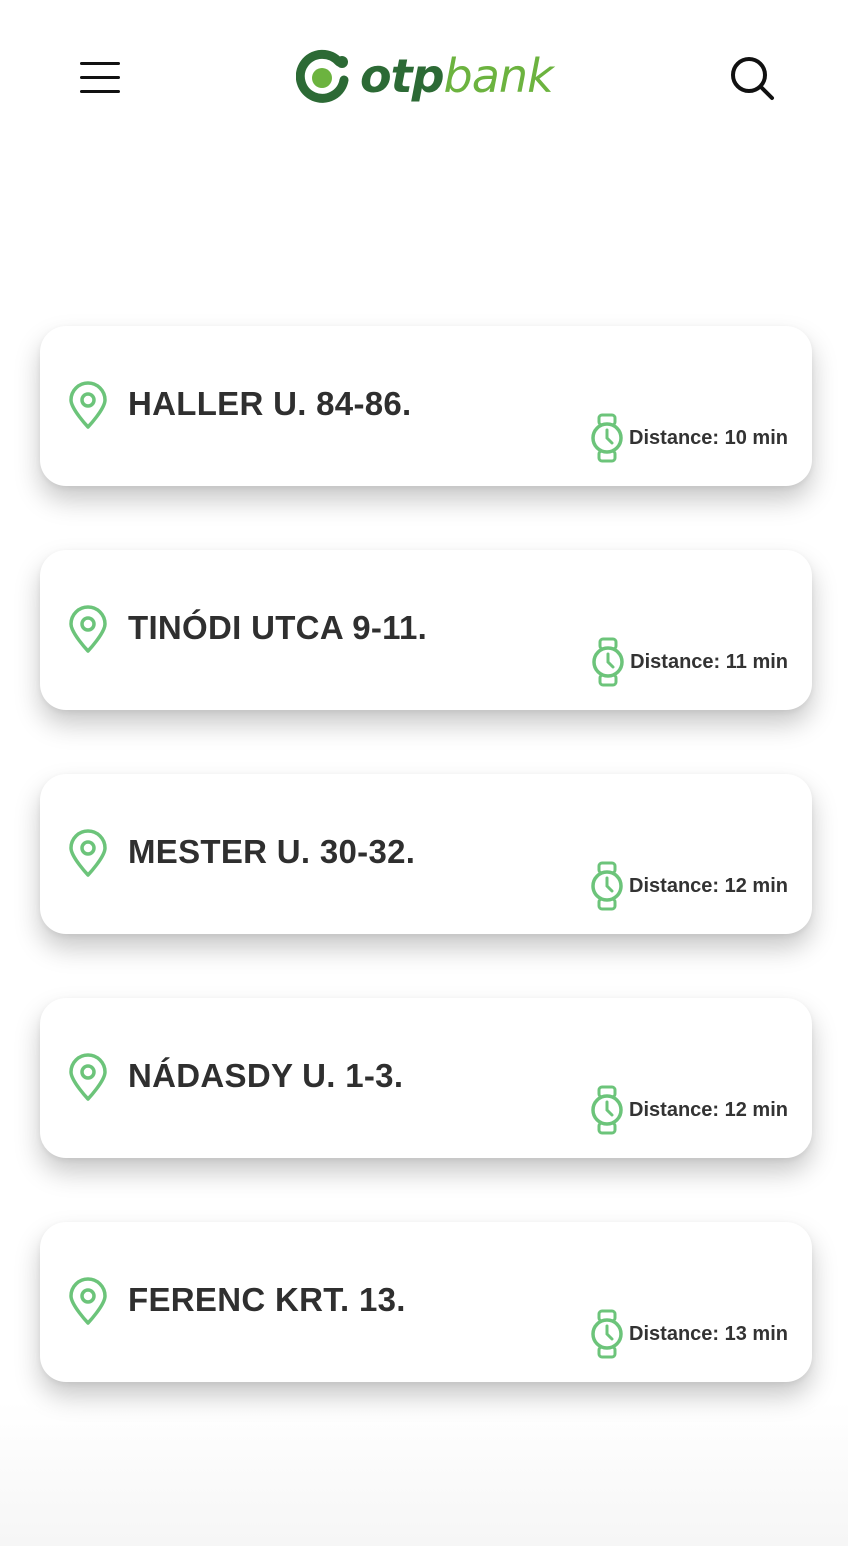 The height and width of the screenshot is (1546, 848). I want to click on branch-name: FERENC KRT. 13., so click(267, 1299).